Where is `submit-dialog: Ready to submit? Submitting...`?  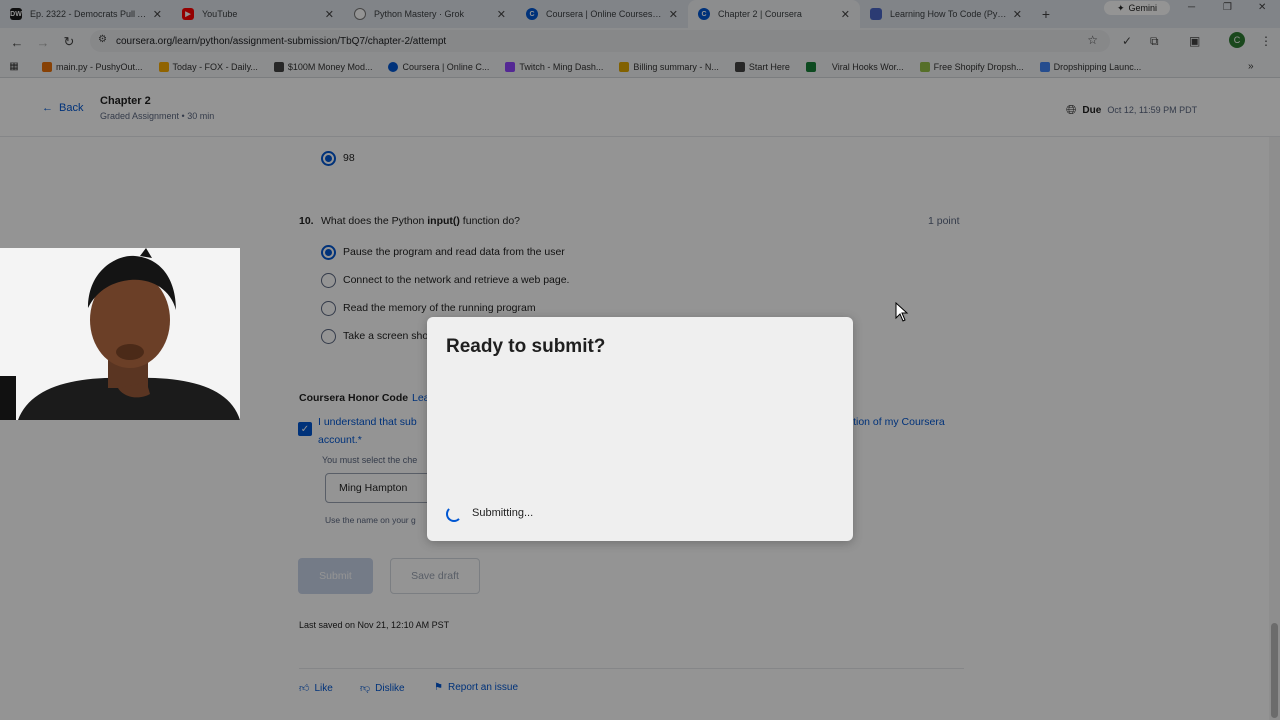 submit-dialog: Ready to submit? Submitting... is located at coordinates (640, 429).